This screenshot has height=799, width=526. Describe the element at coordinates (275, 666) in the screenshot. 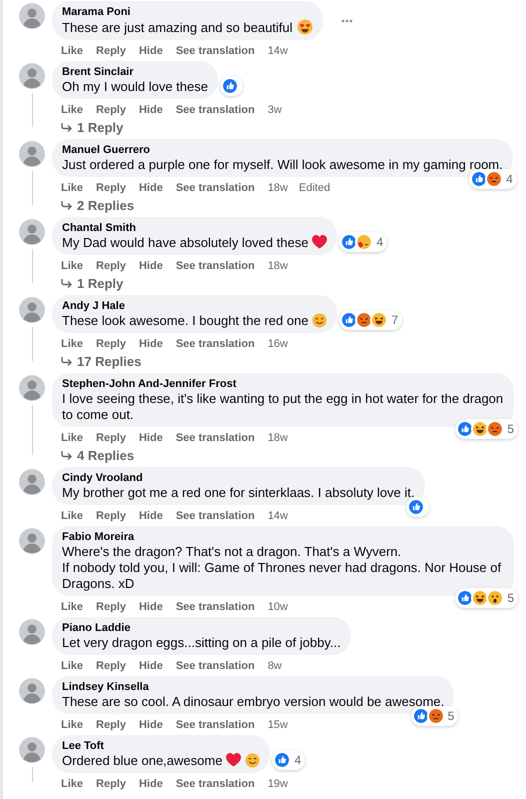

I see `comment-time: 8w` at that location.